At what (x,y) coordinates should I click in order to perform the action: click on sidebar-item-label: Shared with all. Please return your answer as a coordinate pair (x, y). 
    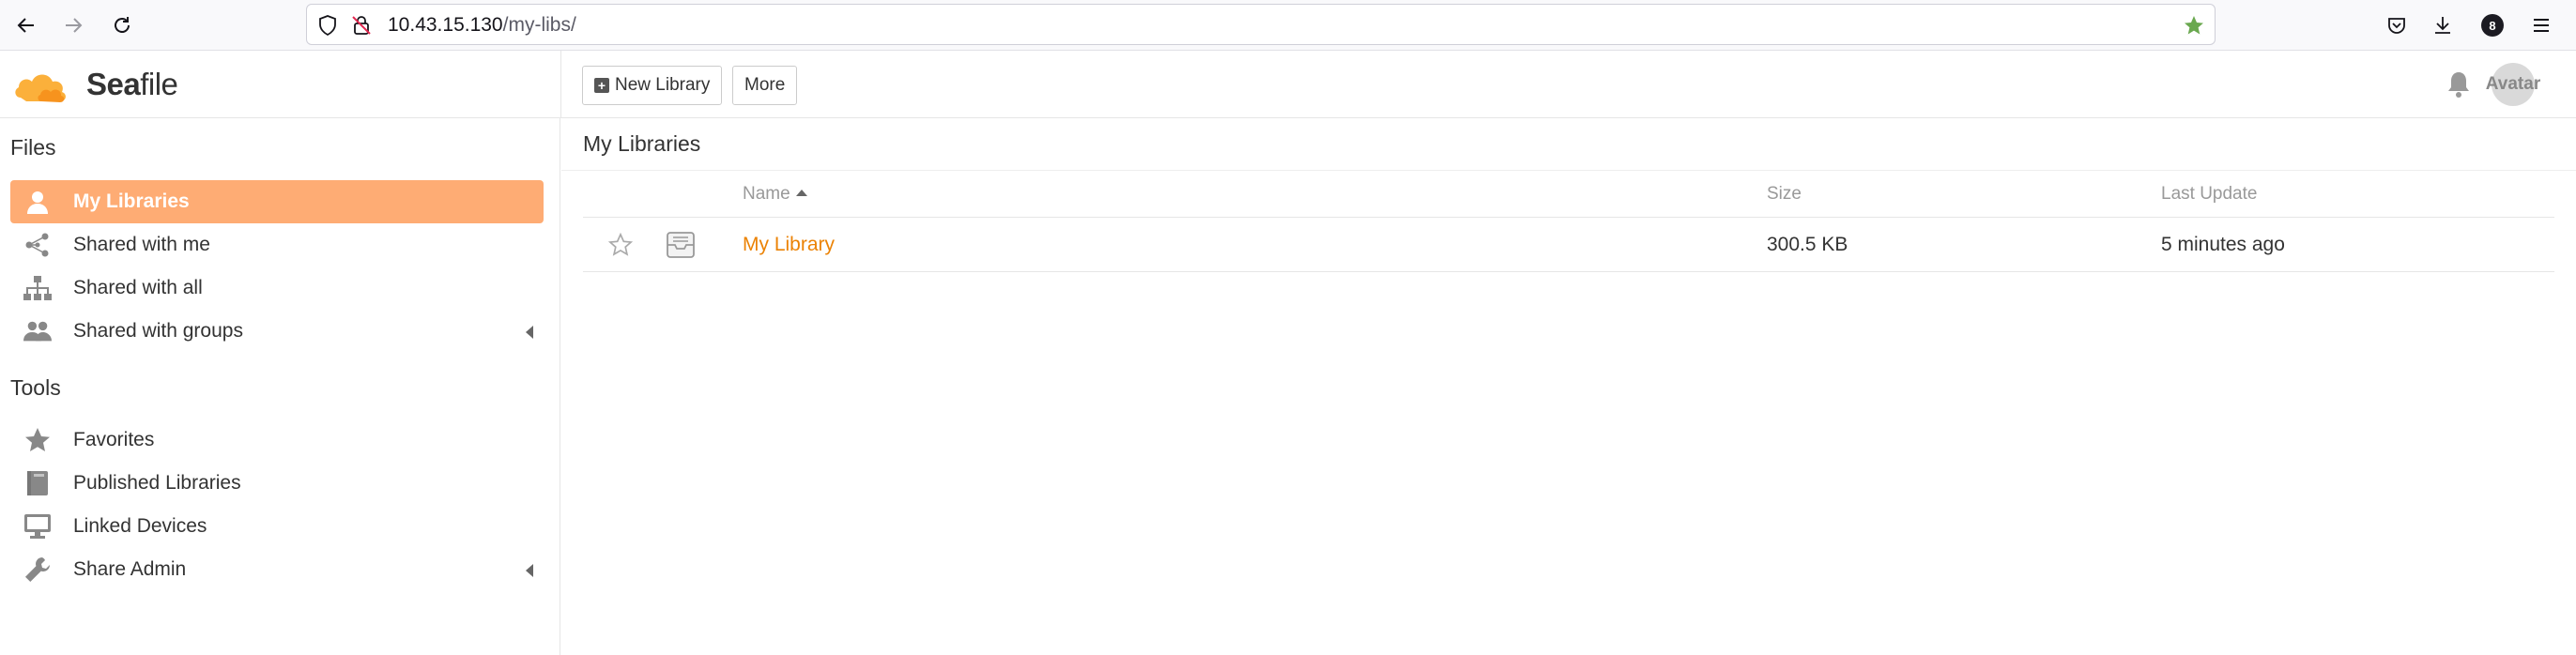
    Looking at the image, I should click on (138, 287).